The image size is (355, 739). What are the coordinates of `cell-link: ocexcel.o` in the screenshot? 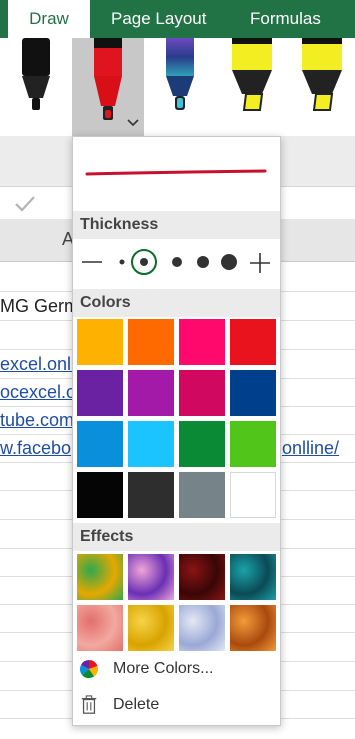 It's located at (38, 392).